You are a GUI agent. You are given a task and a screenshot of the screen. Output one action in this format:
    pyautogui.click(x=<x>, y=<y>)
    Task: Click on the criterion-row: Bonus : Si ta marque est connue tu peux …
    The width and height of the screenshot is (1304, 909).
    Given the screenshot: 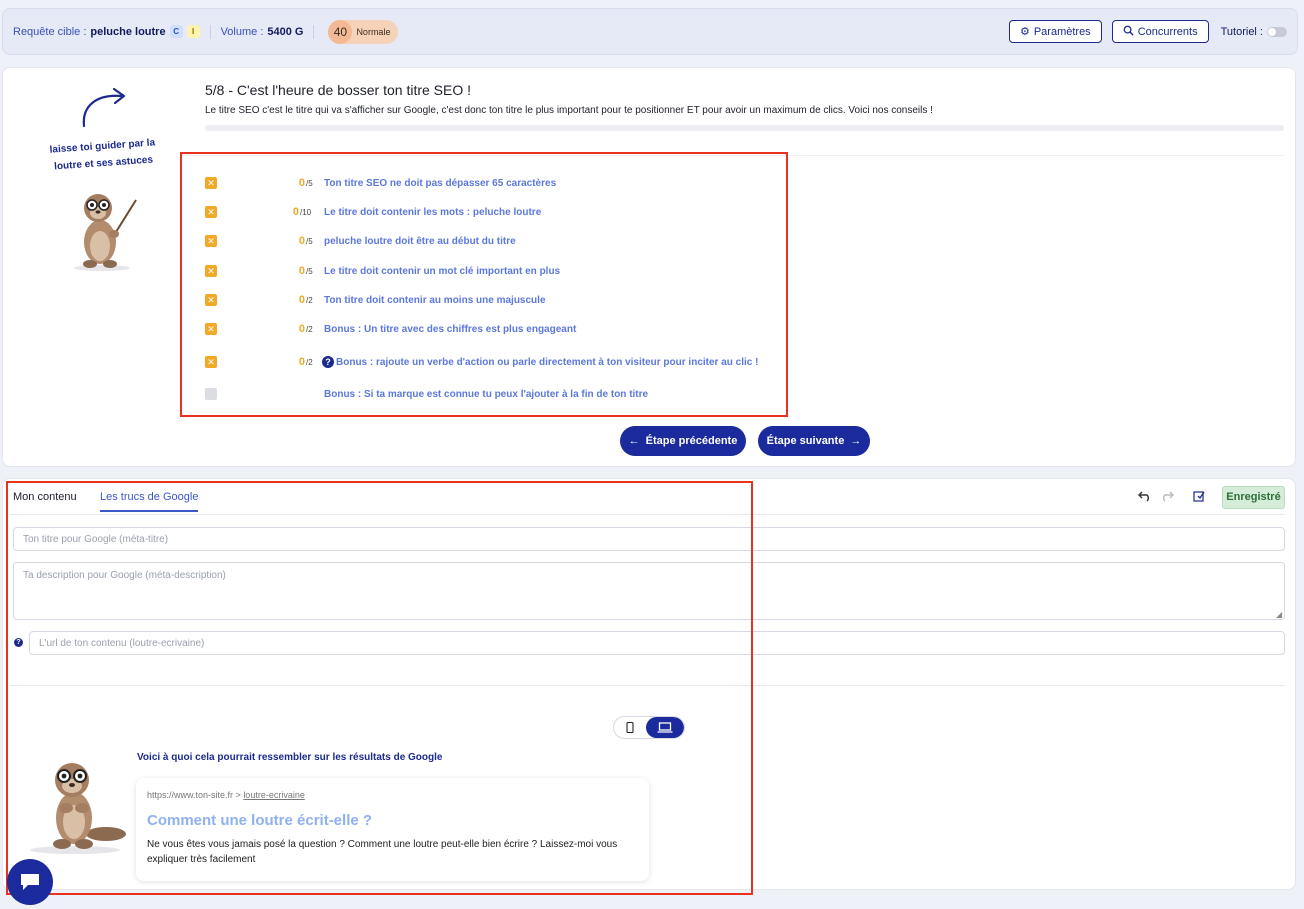 What is the action you would take?
    pyautogui.click(x=426, y=394)
    